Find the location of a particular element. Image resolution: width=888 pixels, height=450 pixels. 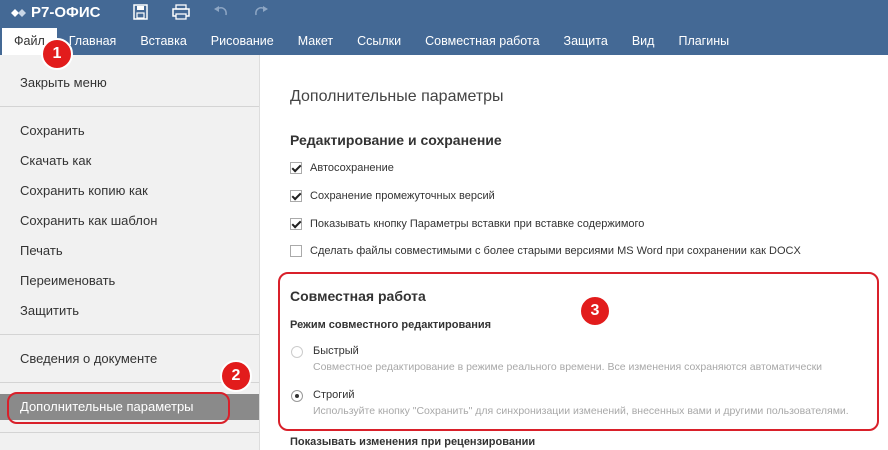

protect-item: Защитить is located at coordinates (49, 310).